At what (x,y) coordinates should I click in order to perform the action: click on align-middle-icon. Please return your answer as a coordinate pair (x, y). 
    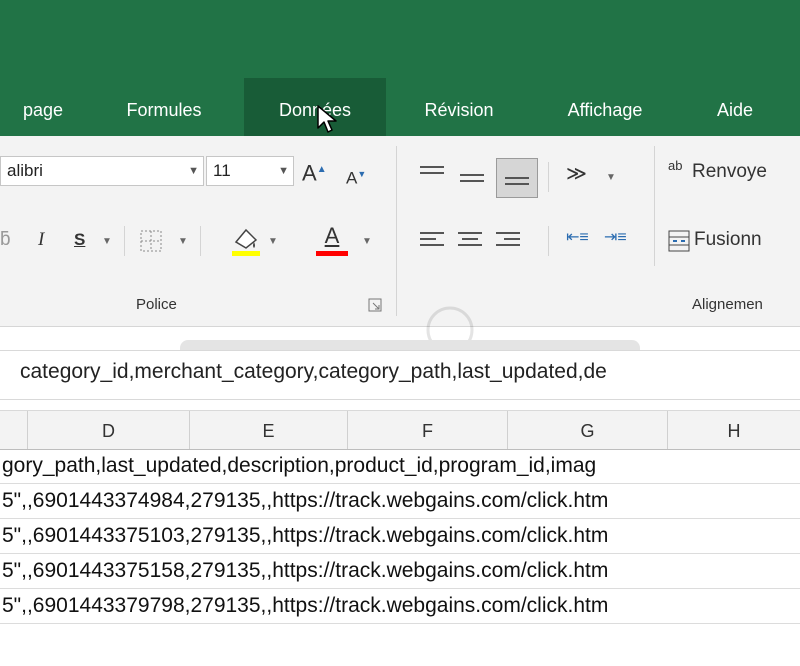
    Looking at the image, I should click on (472, 178).